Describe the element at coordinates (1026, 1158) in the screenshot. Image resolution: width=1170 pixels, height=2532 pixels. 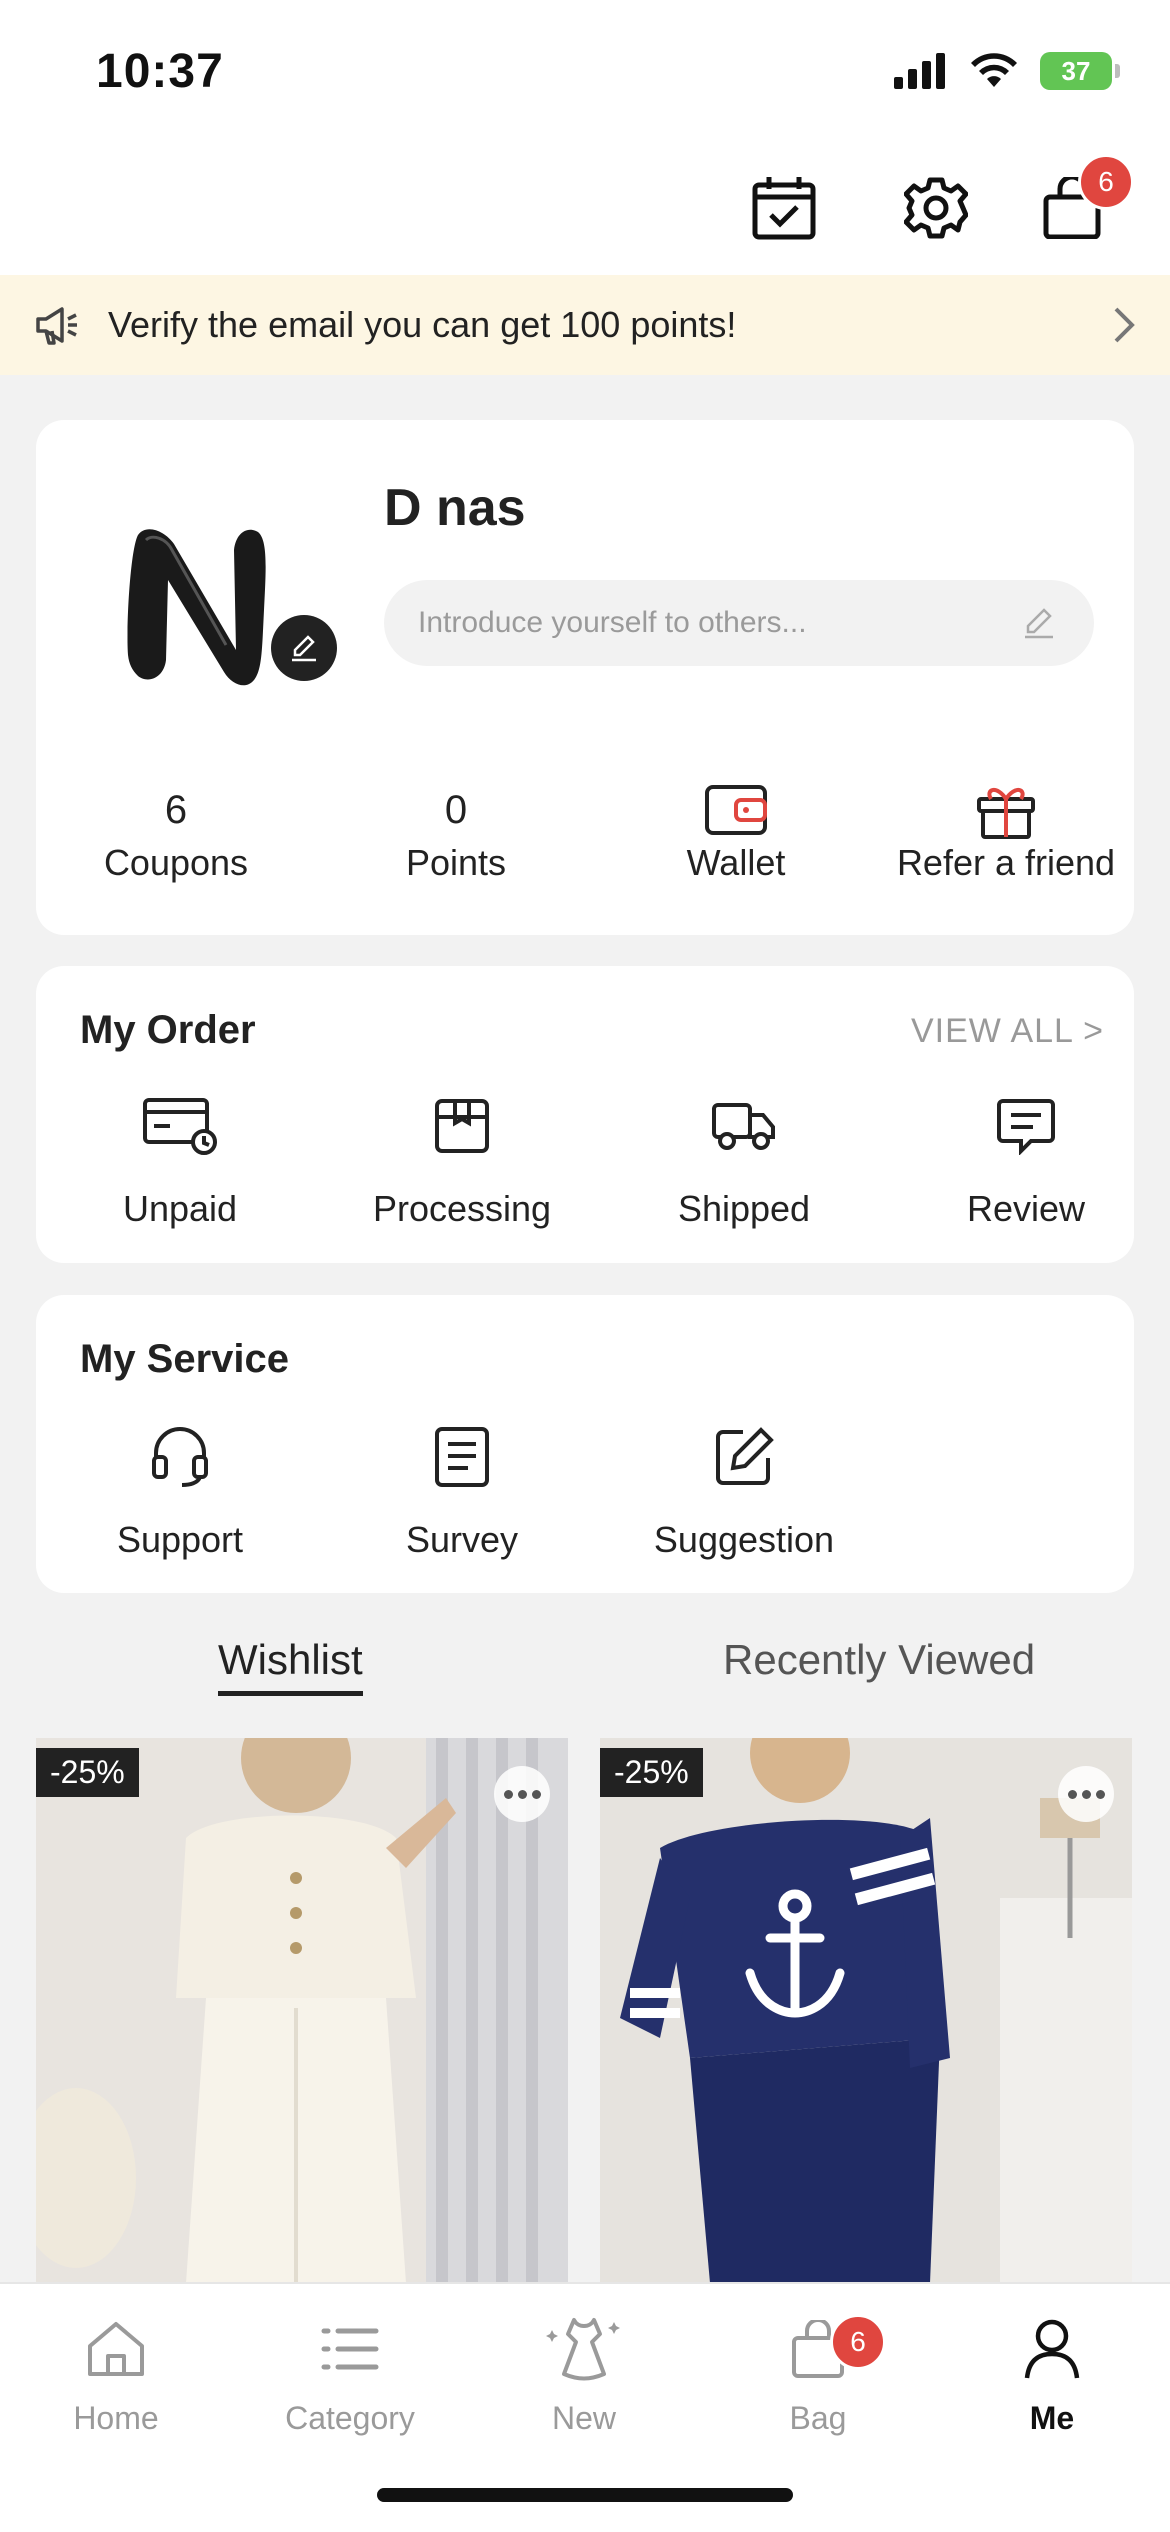
I see `order-review: Review` at that location.